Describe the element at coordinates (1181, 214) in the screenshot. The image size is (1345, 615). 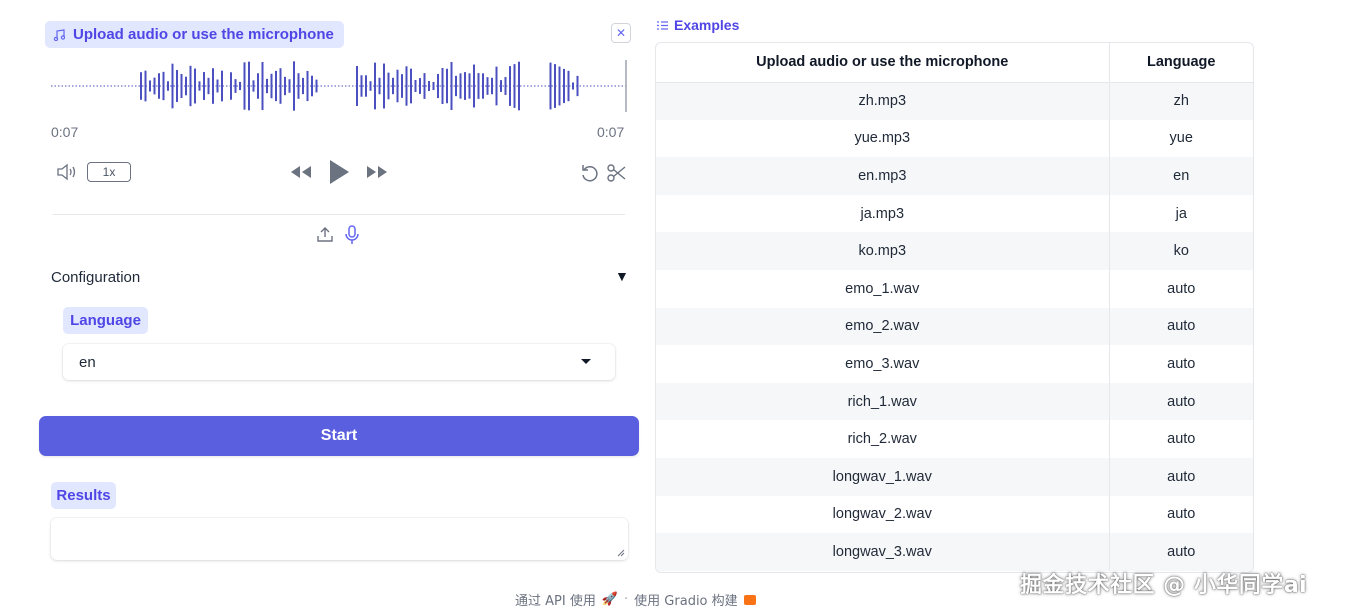
I see `example-language-cell: ja` at that location.